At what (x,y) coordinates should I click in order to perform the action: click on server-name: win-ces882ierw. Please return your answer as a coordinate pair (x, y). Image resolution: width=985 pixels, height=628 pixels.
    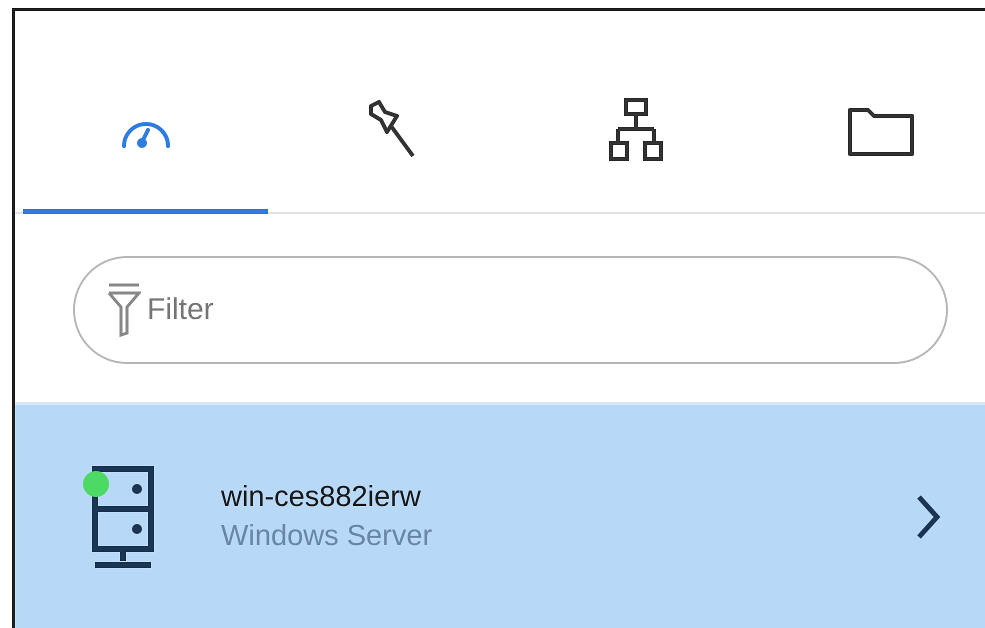
    Looking at the image, I should click on (321, 497).